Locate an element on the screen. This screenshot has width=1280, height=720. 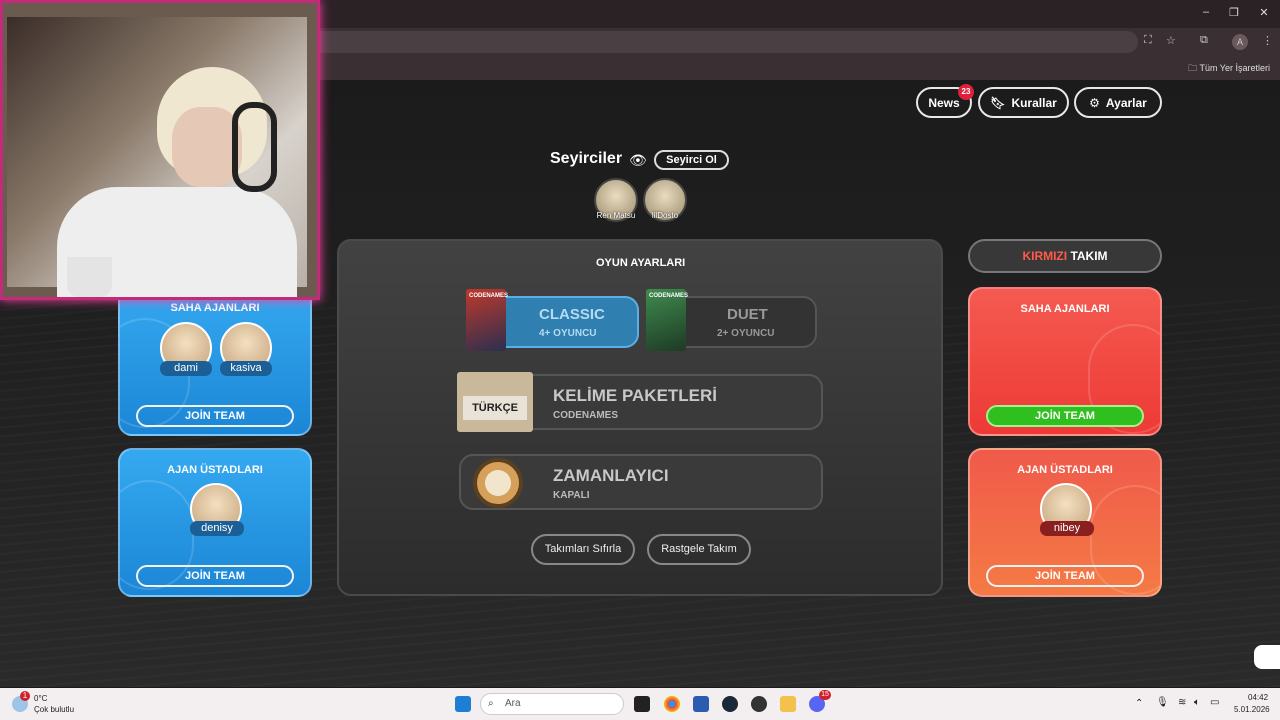
spectator-name: lilDosto is located at coordinates (665, 215).